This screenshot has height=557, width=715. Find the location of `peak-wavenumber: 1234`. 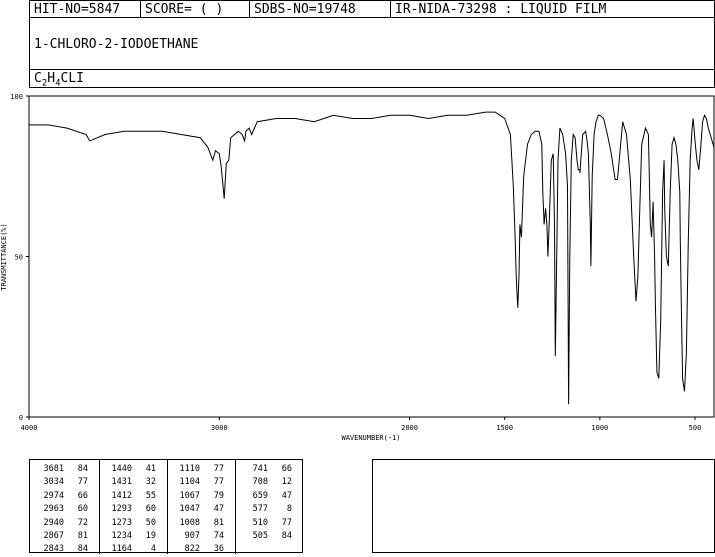

peak-wavenumber: 1234 is located at coordinates (121, 536).